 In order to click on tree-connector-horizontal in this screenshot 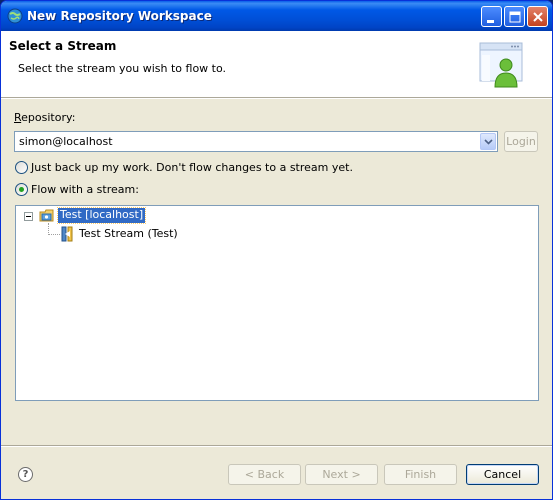, I will do `click(54, 234)`.